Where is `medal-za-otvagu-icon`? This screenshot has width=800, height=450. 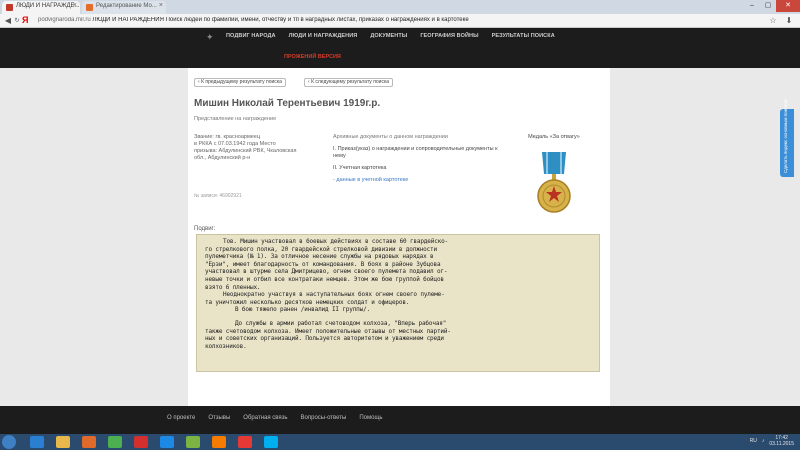 medal-za-otvagu-icon is located at coordinates (554, 185).